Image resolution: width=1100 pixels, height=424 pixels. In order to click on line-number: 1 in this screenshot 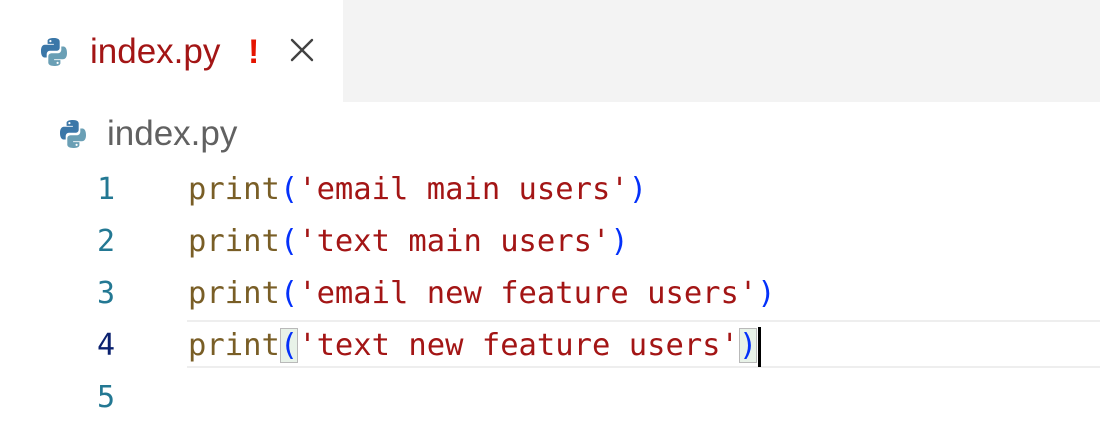, I will do `click(105, 189)`.